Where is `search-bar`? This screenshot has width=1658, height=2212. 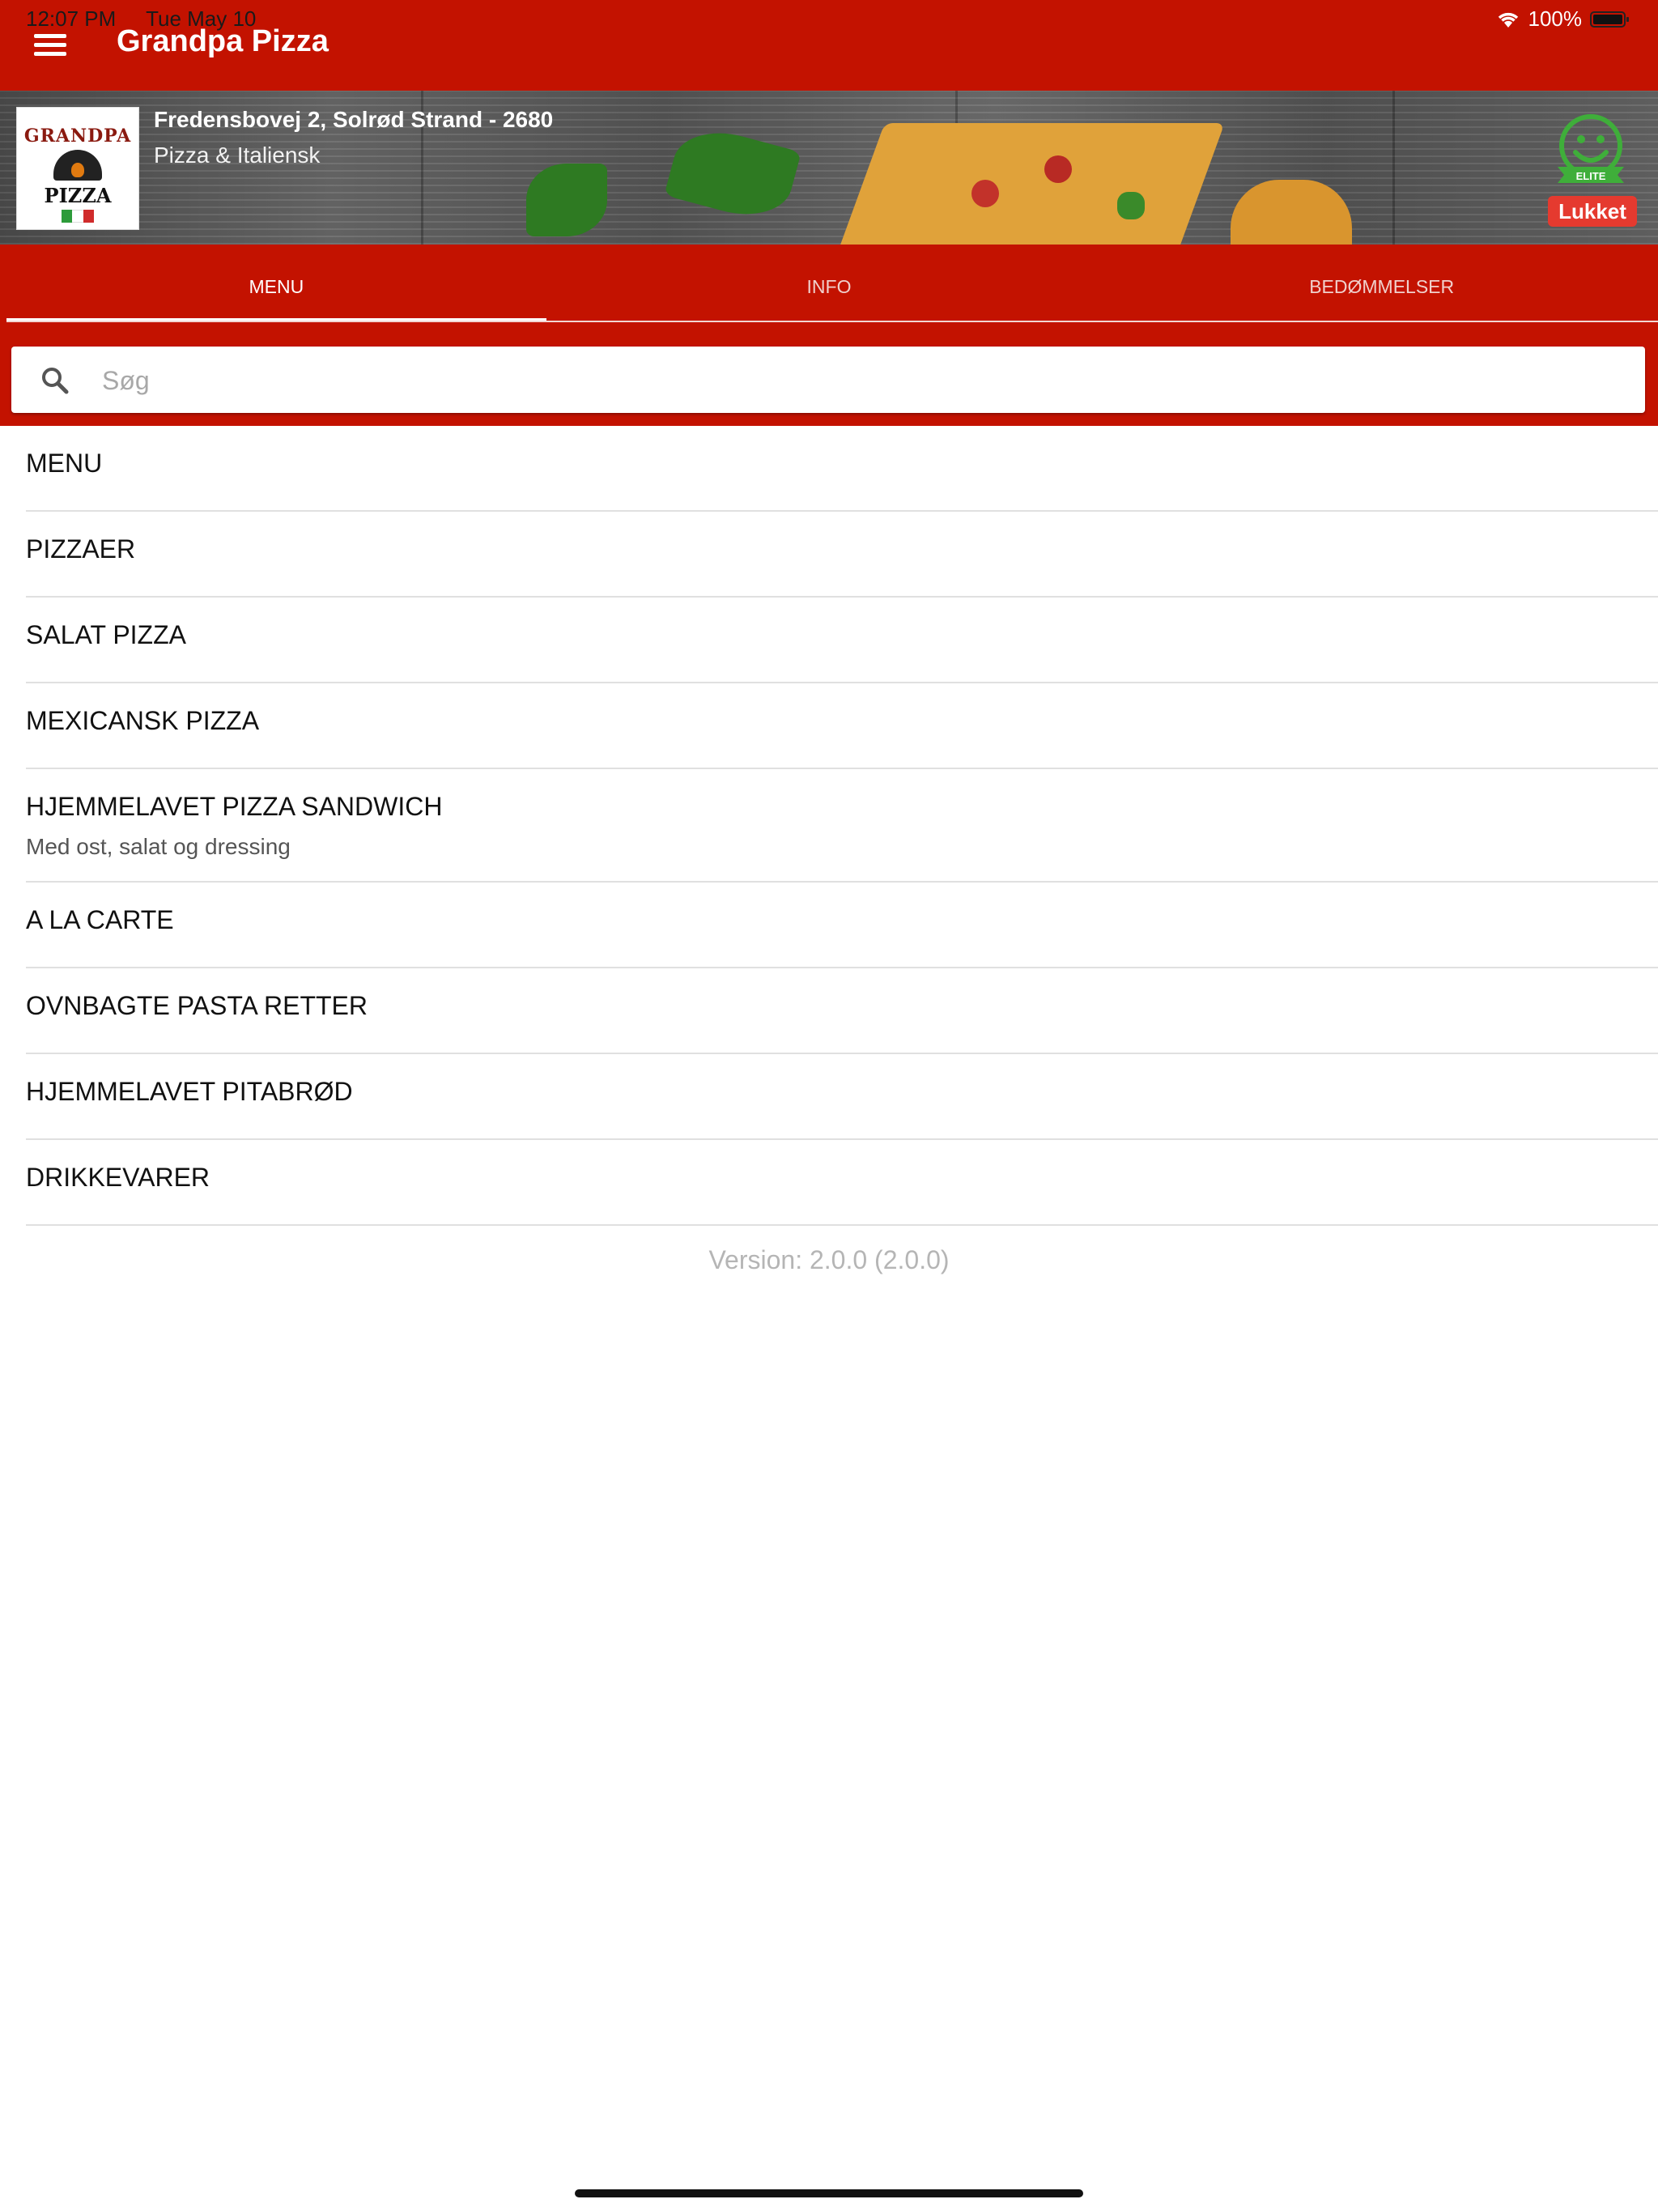 search-bar is located at coordinates (828, 380).